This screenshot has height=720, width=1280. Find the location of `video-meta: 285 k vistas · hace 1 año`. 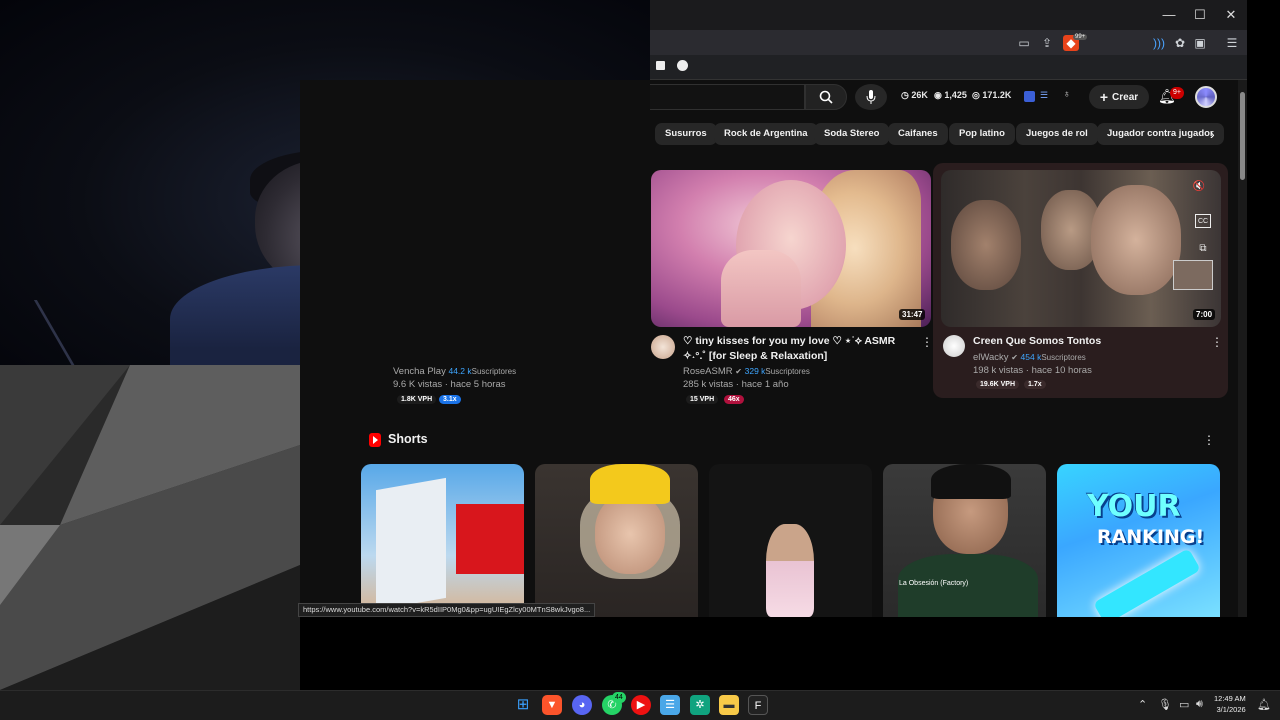

video-meta: 285 k vistas · hace 1 año is located at coordinates (736, 384).